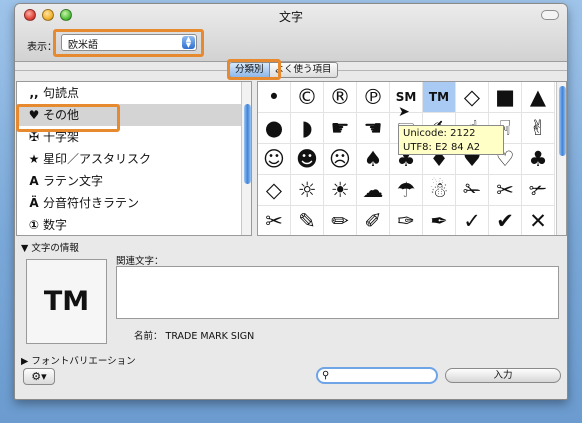 Image resolution: width=582 pixels, height=423 pixels. Describe the element at coordinates (26, 361) in the screenshot. I see `disclosure-closed-icon: ▶` at that location.